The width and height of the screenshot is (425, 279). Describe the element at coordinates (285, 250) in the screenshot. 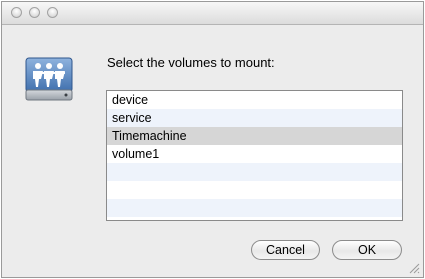

I see `cancel-button: Cancel` at that location.